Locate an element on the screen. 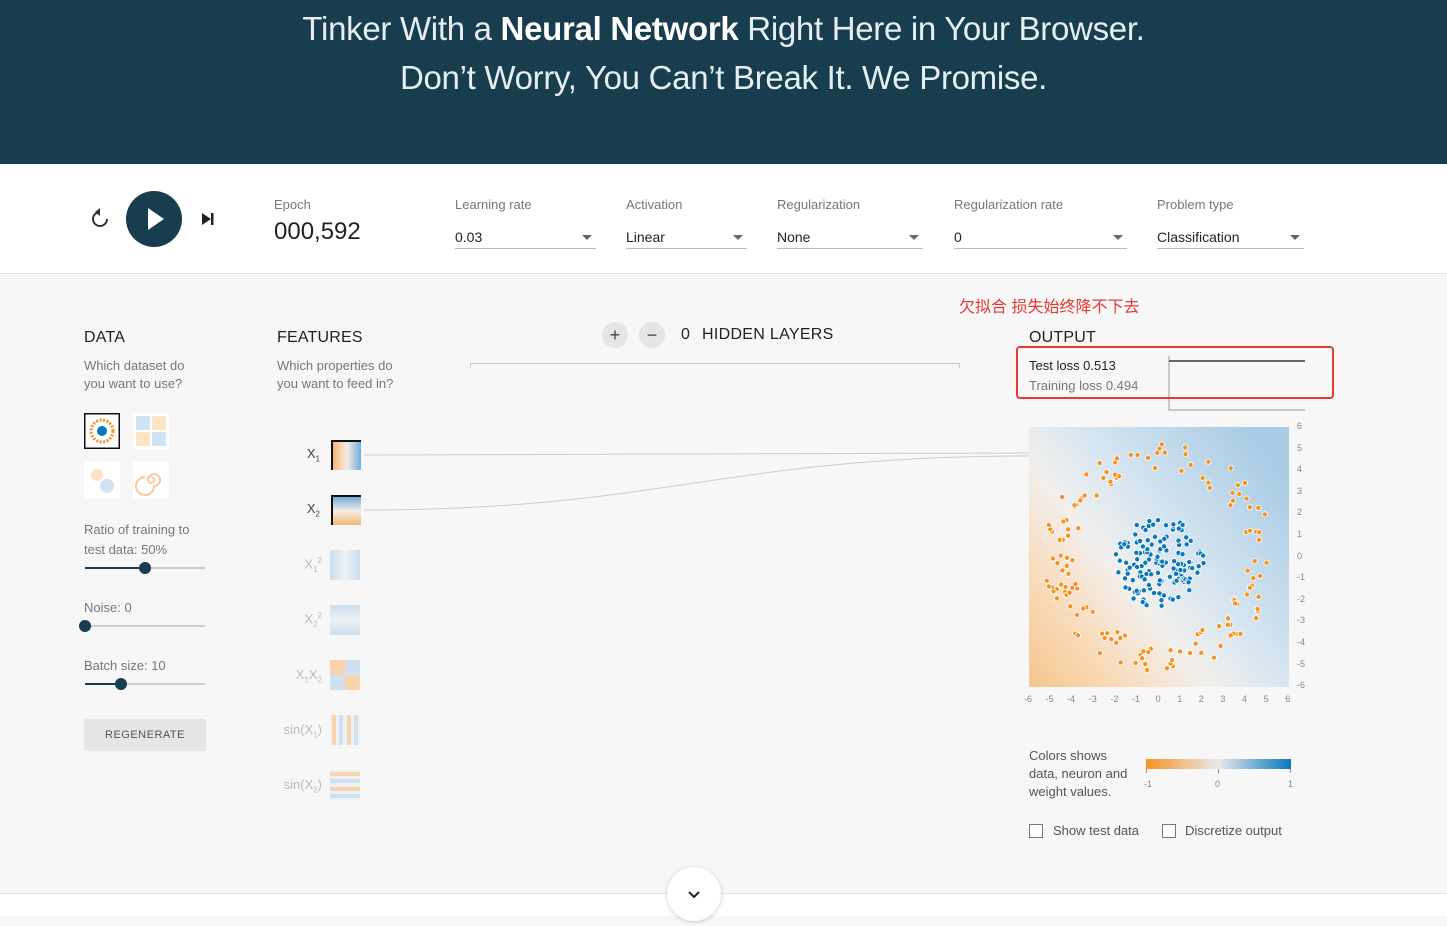 Image resolution: width=1447 pixels, height=926 pixels. scroll-down-button is located at coordinates (694, 894).